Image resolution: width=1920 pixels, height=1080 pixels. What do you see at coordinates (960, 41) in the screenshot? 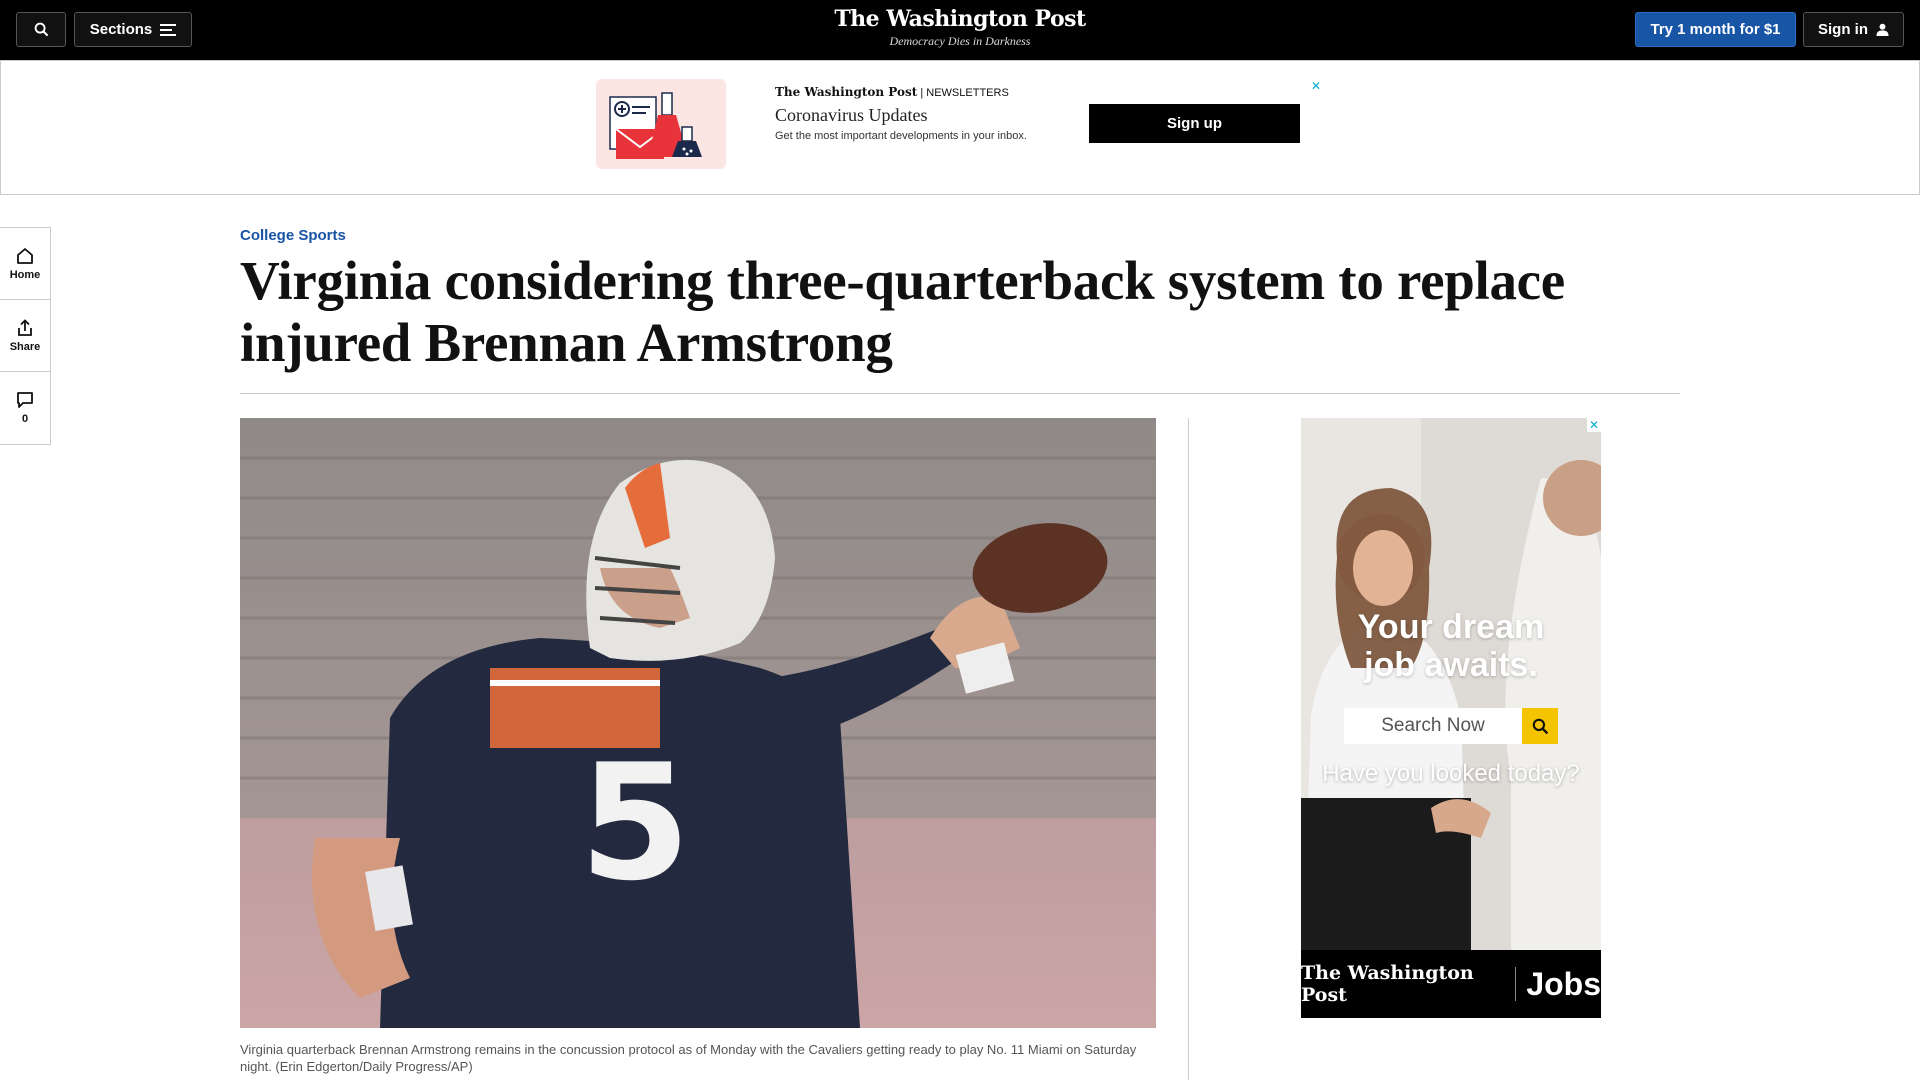
I see `brand-tagline: Democracy Dies in Darkness` at bounding box center [960, 41].